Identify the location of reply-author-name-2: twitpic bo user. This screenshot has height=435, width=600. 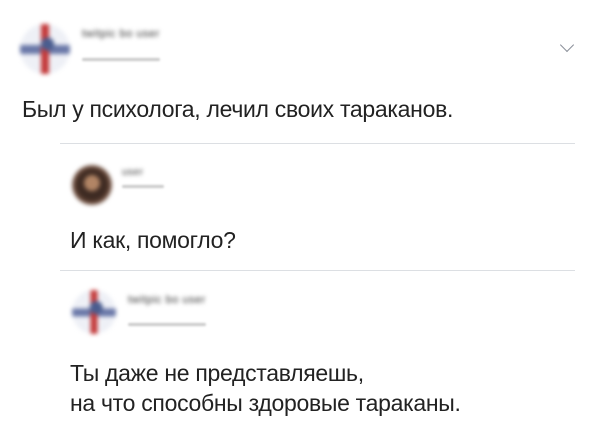
(167, 300).